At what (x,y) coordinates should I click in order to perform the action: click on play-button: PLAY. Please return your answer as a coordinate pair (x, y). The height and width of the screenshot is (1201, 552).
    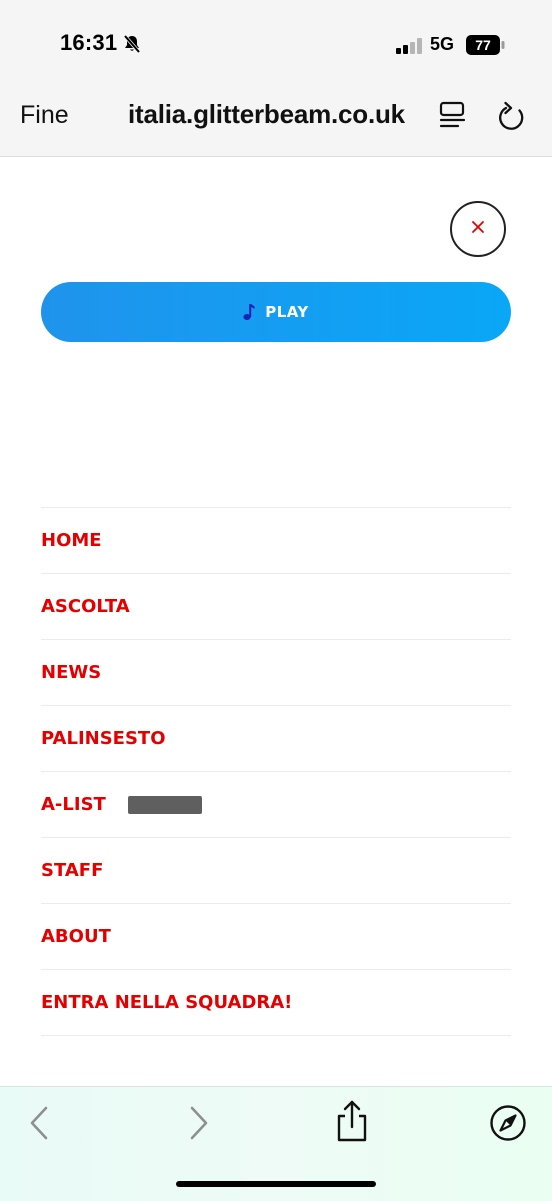
    Looking at the image, I should click on (276, 312).